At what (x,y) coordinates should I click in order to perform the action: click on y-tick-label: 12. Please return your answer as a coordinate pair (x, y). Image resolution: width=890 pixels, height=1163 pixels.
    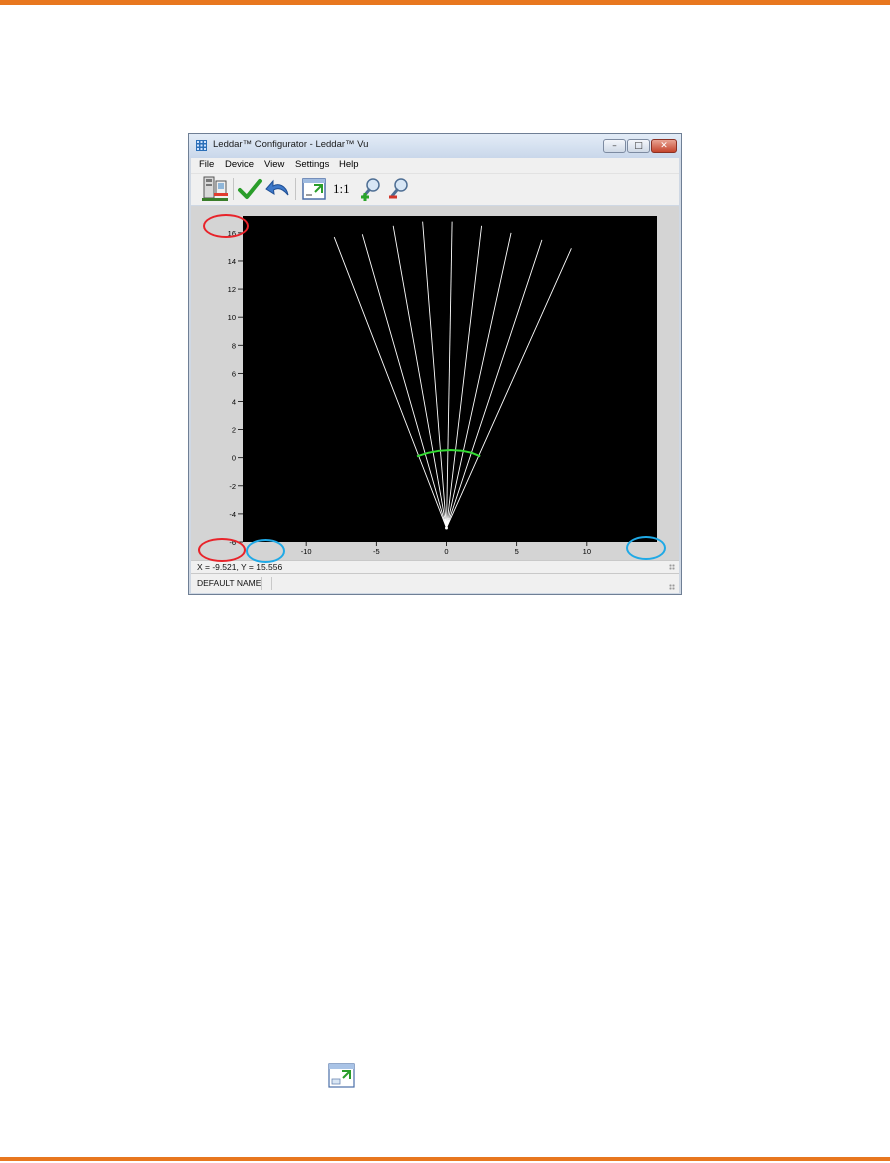
    Looking at the image, I should click on (232, 289).